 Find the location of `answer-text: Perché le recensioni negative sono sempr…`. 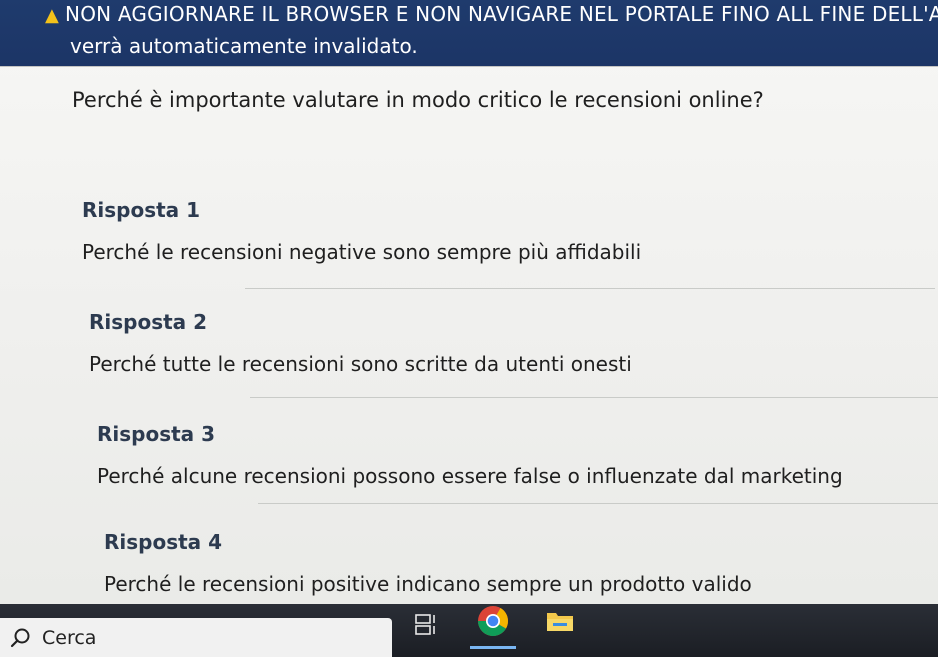

answer-text: Perché le recensioni negative sono sempr… is located at coordinates (510, 252).